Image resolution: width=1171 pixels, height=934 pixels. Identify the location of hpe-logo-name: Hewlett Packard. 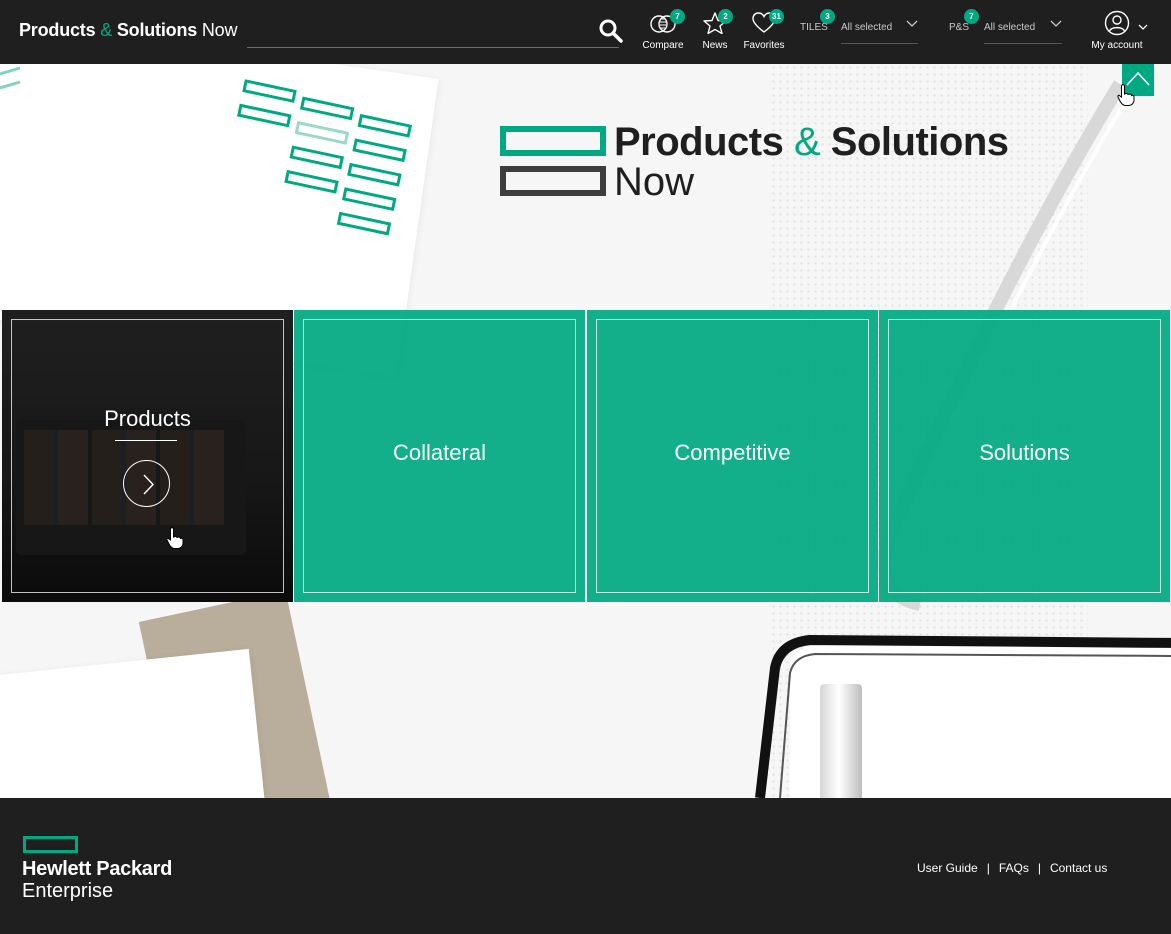
(97, 869).